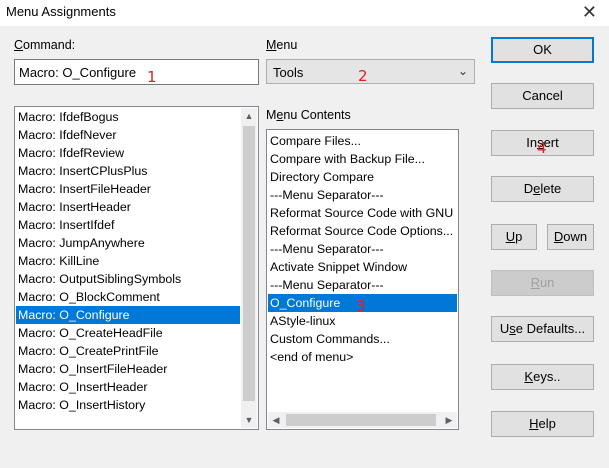 This screenshot has width=609, height=468. What do you see at coordinates (249, 116) in the screenshot?
I see `scroll-up-arrow-icon: ▲` at bounding box center [249, 116].